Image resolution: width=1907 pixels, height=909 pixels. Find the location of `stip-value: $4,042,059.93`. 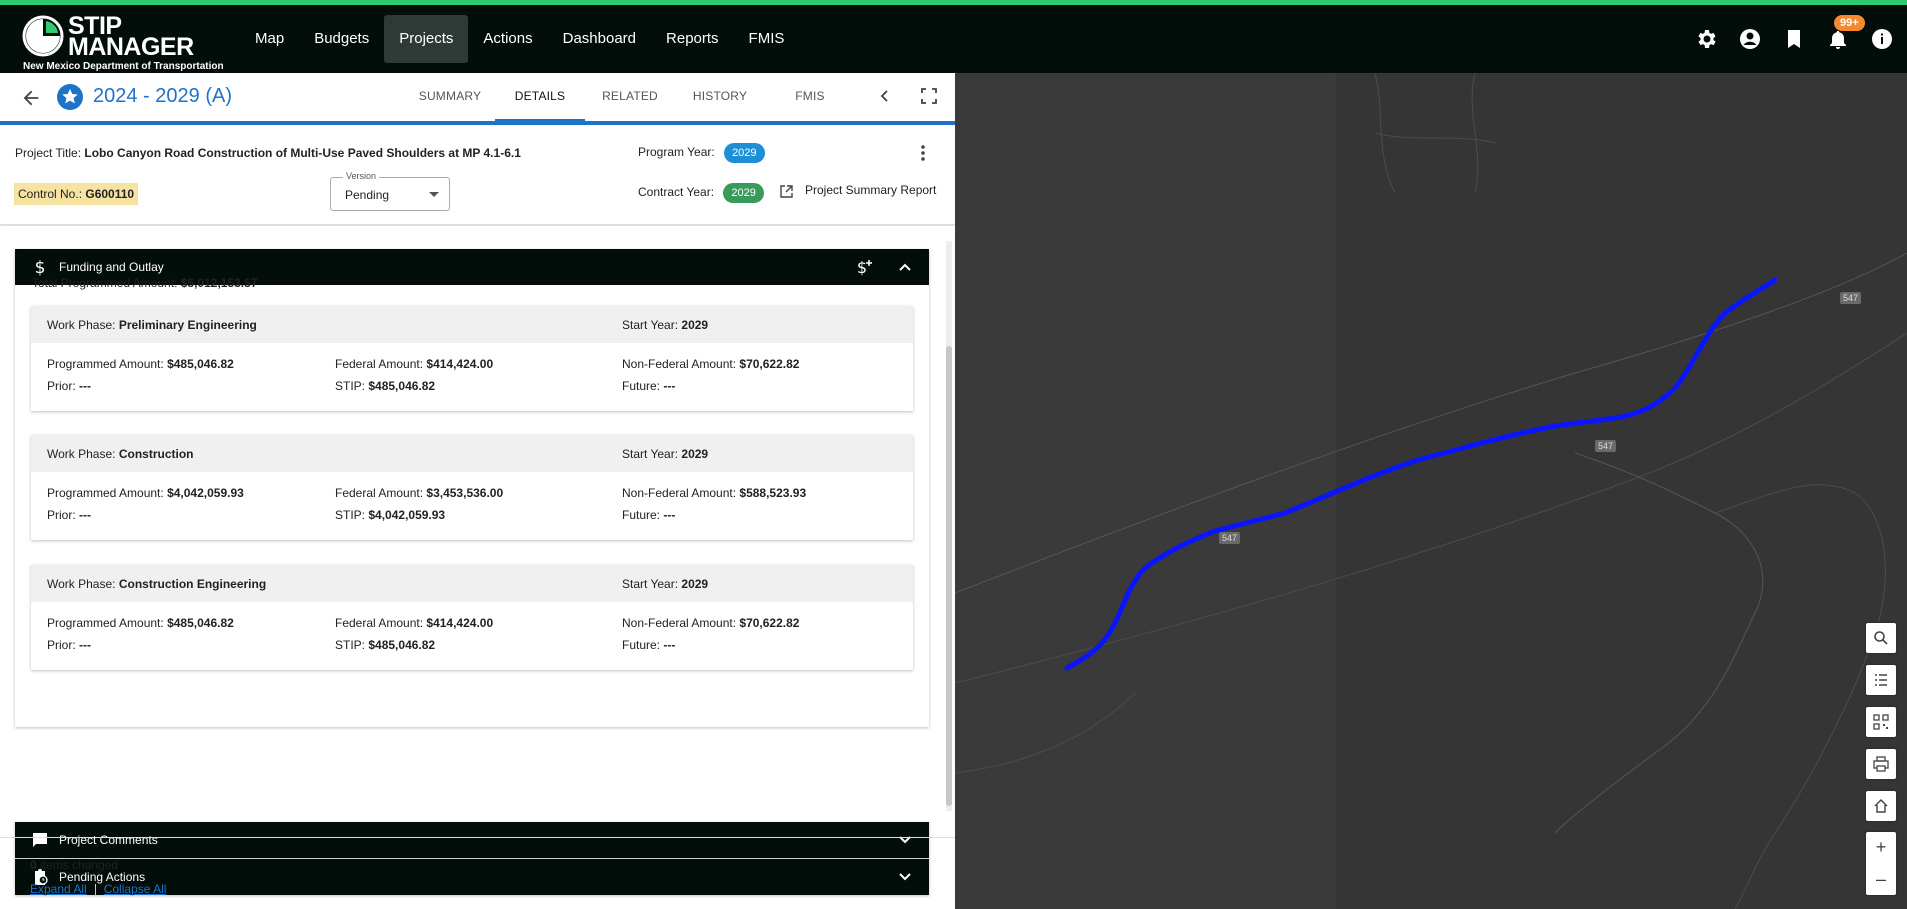

stip-value: $4,042,059.93 is located at coordinates (407, 515).